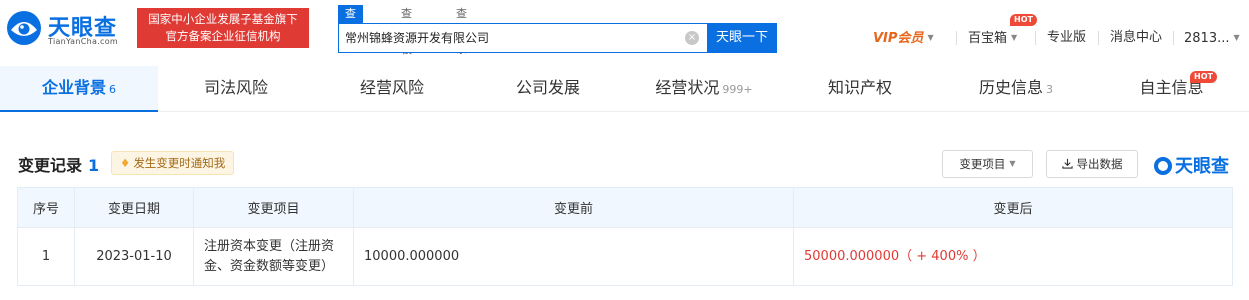  What do you see at coordinates (1013, 207) in the screenshot?
I see `column-header: 变更后` at bounding box center [1013, 207].